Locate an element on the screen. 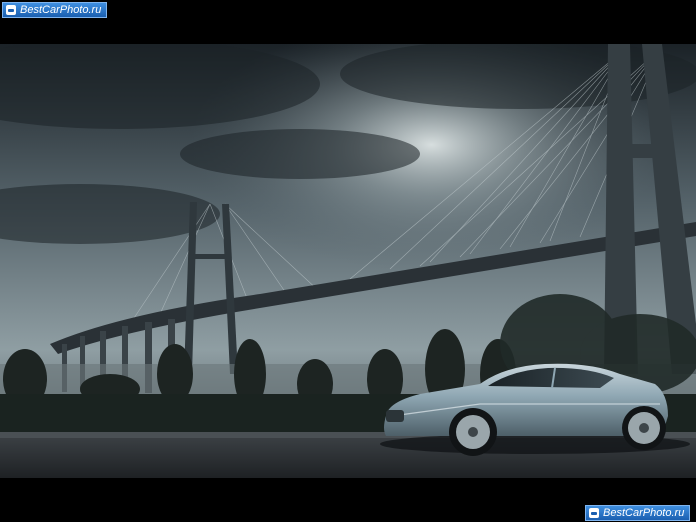 This screenshot has width=696, height=522. watermark-top-text: BestCarPhoto.ru is located at coordinates (61, 10).